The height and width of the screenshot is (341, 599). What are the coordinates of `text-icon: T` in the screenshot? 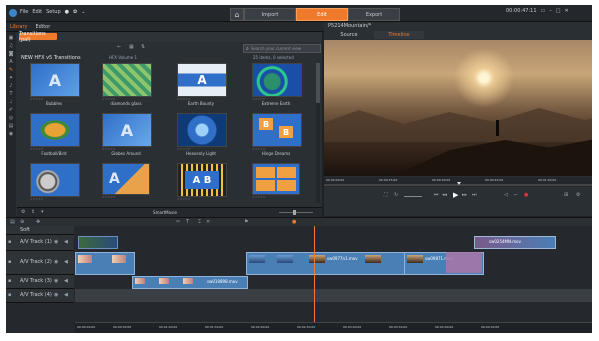 It's located at (10, 94).